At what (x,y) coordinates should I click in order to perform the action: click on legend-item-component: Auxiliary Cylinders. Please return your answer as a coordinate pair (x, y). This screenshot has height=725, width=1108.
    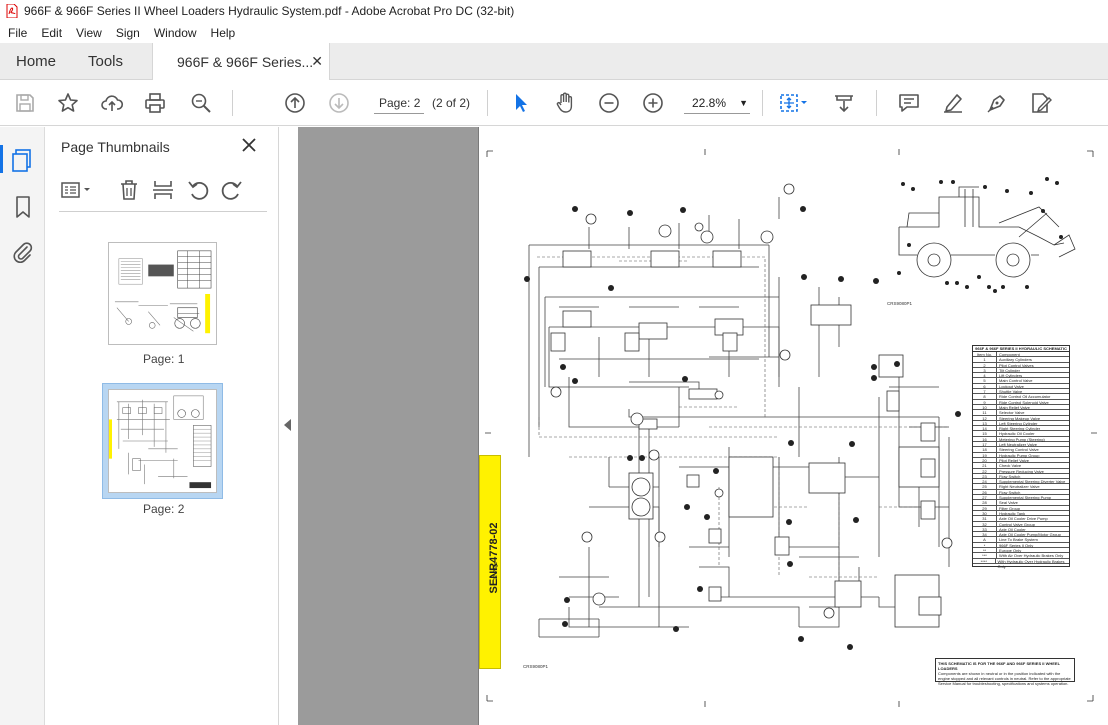
    Looking at the image, I should click on (1015, 360).